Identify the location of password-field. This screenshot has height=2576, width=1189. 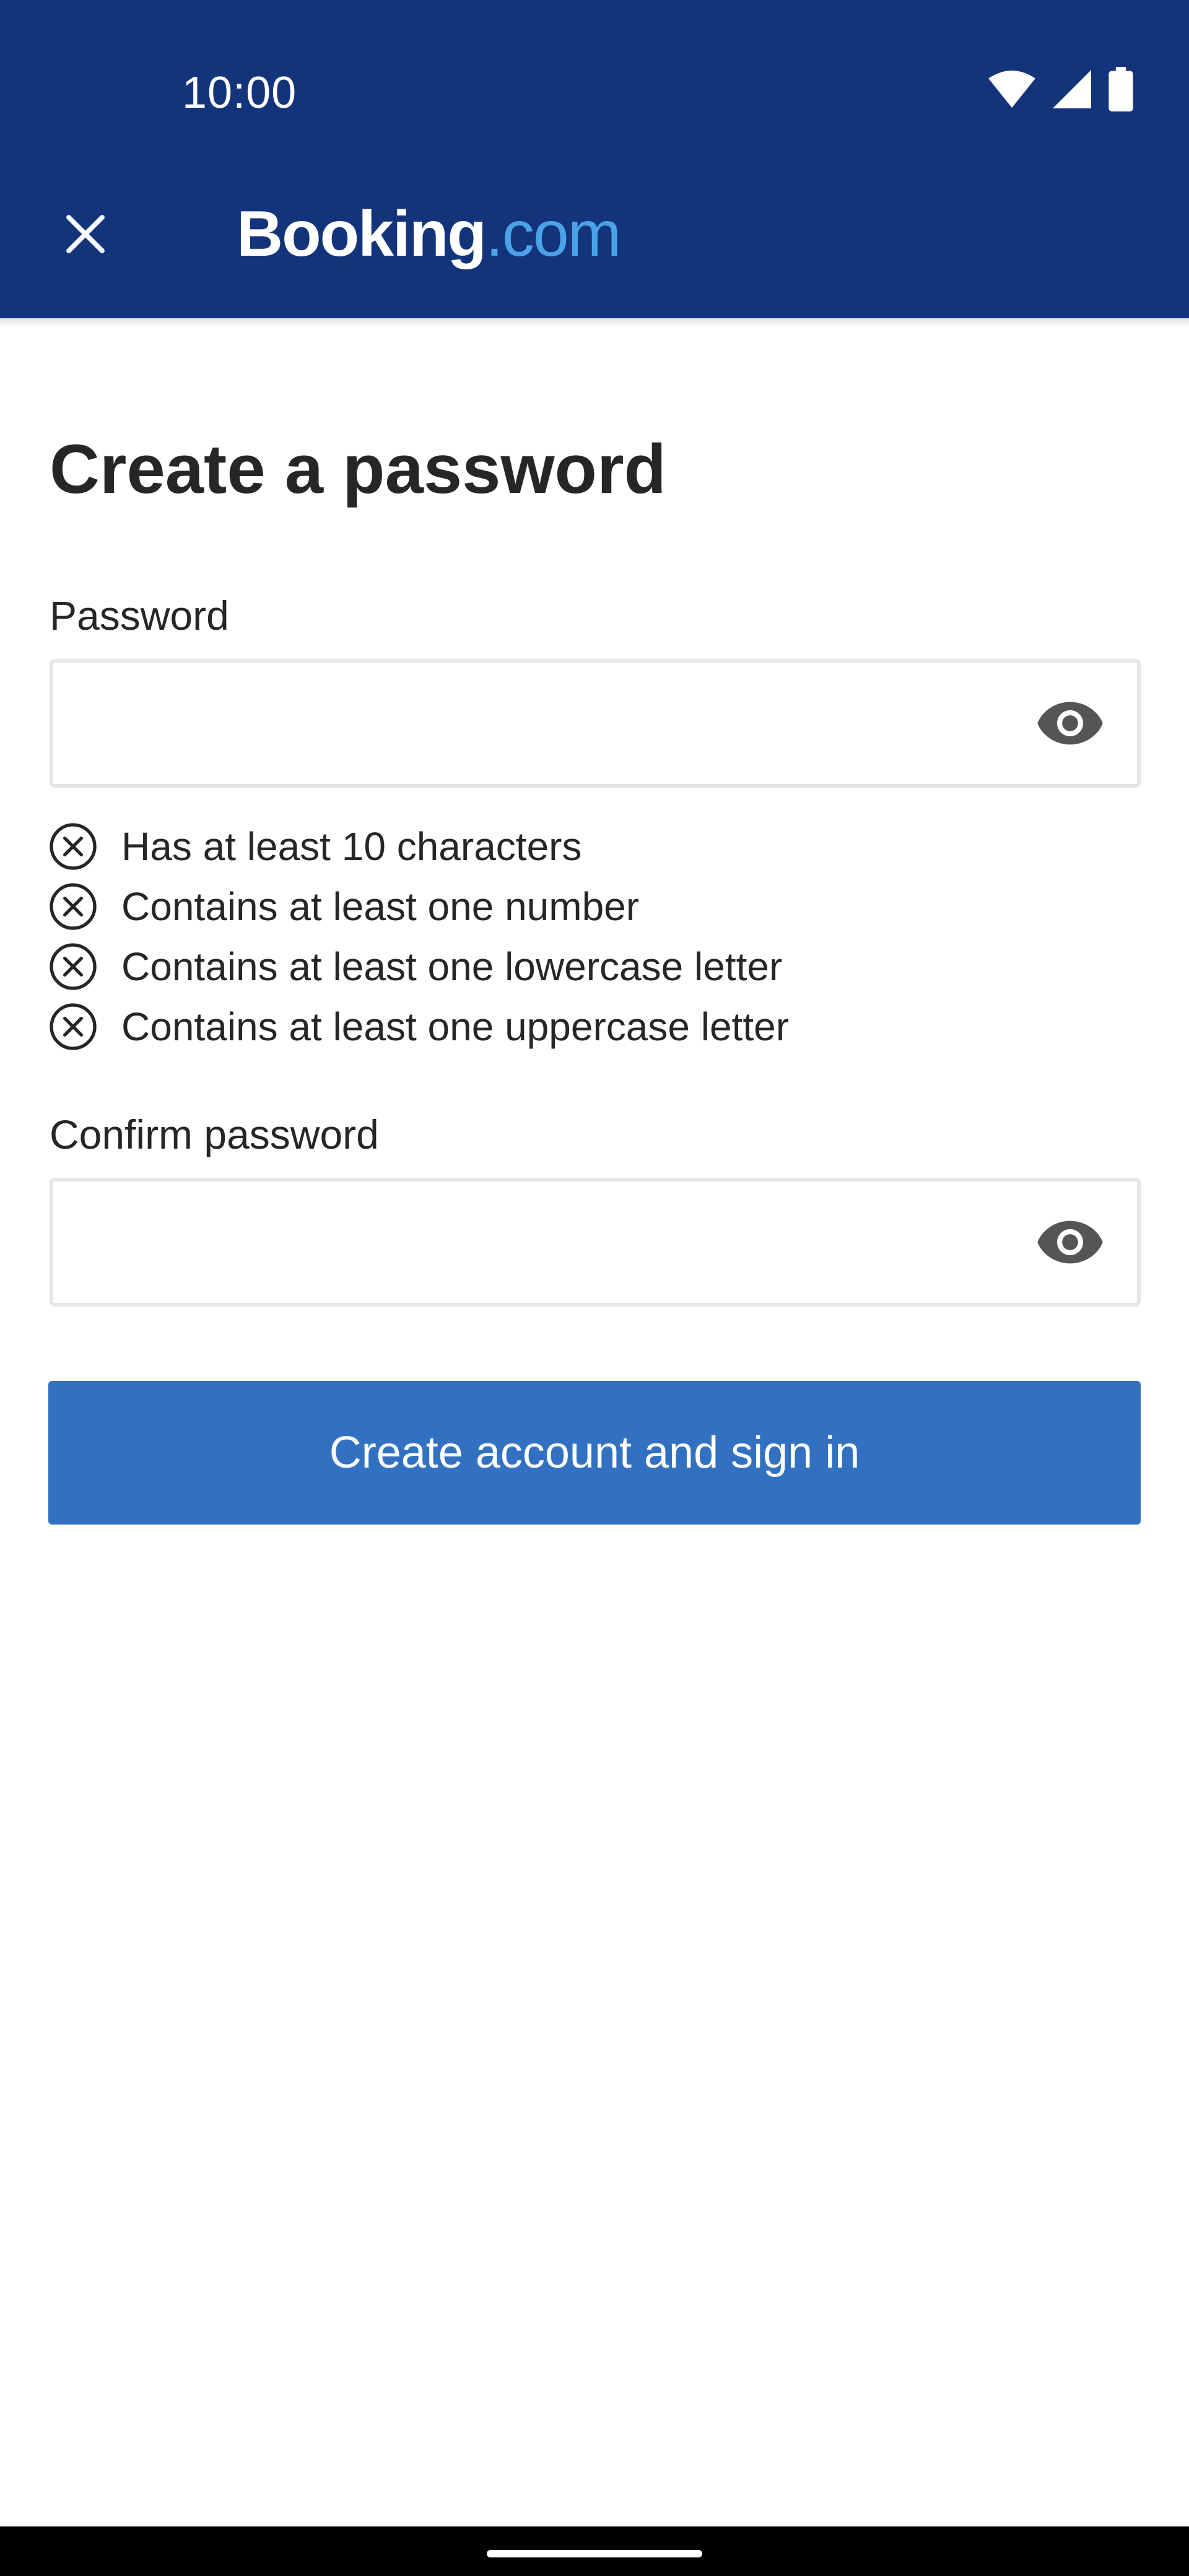
(595, 723).